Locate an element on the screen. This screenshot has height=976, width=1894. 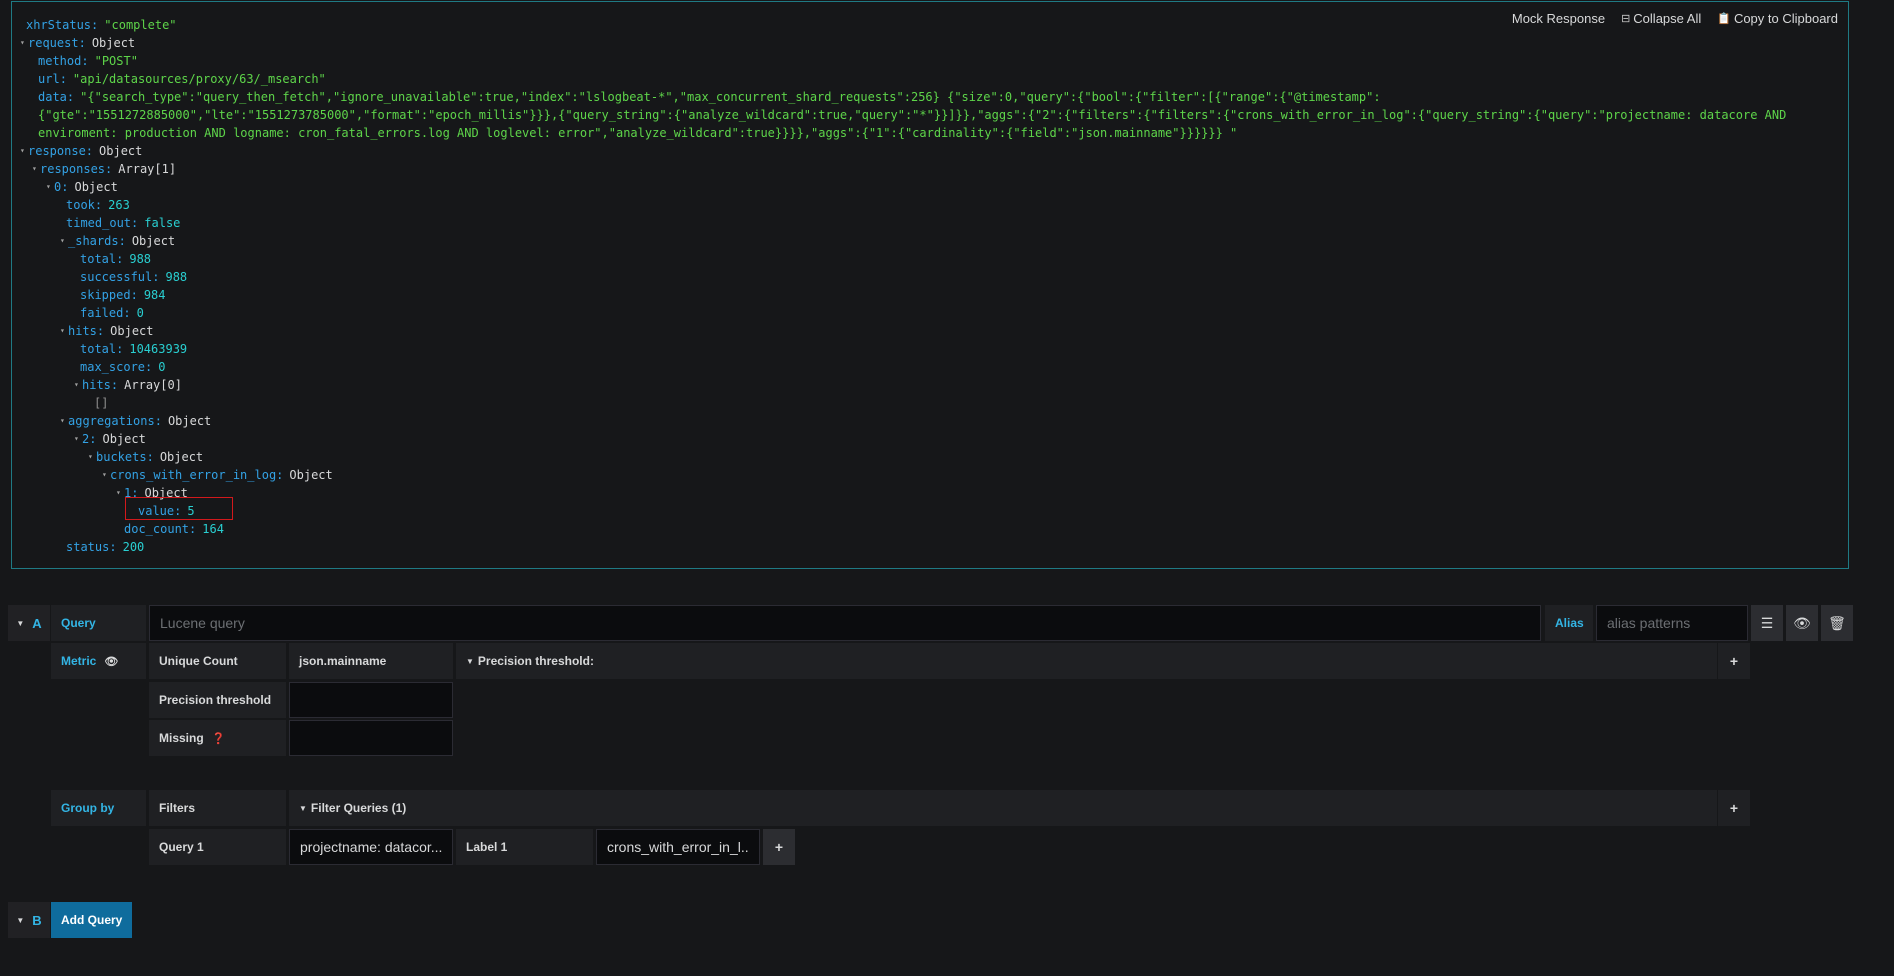
group-by-label: Group by is located at coordinates (98, 808).